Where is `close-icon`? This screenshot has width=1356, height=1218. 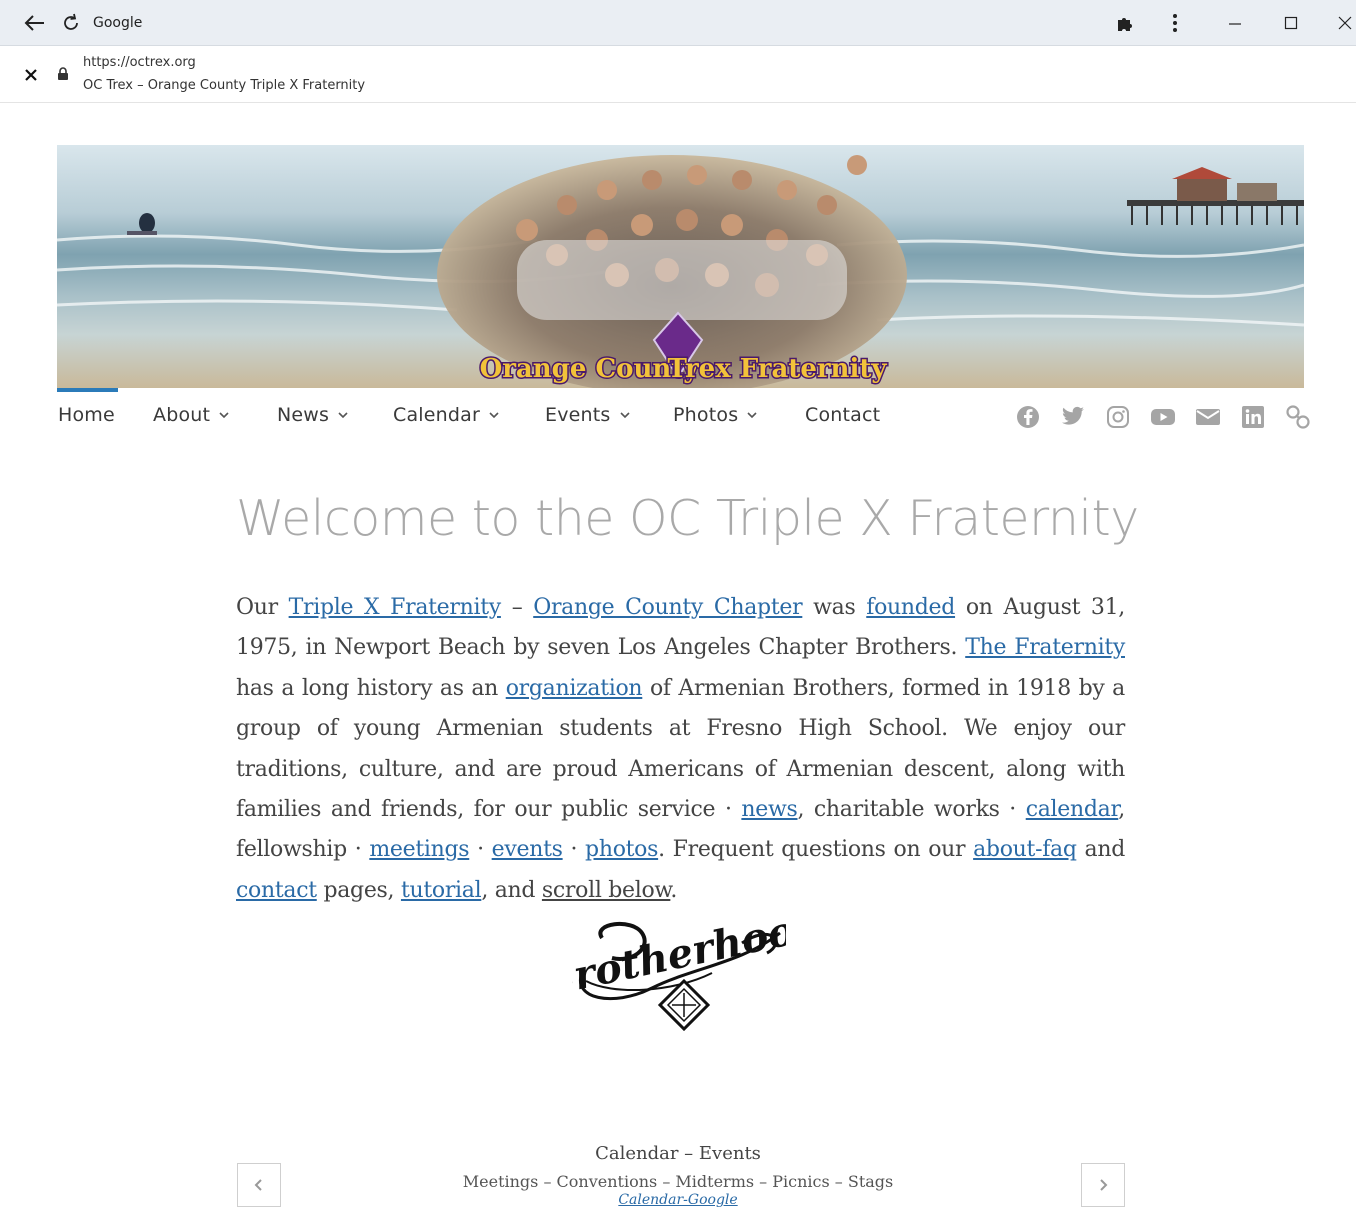 close-icon is located at coordinates (31, 75).